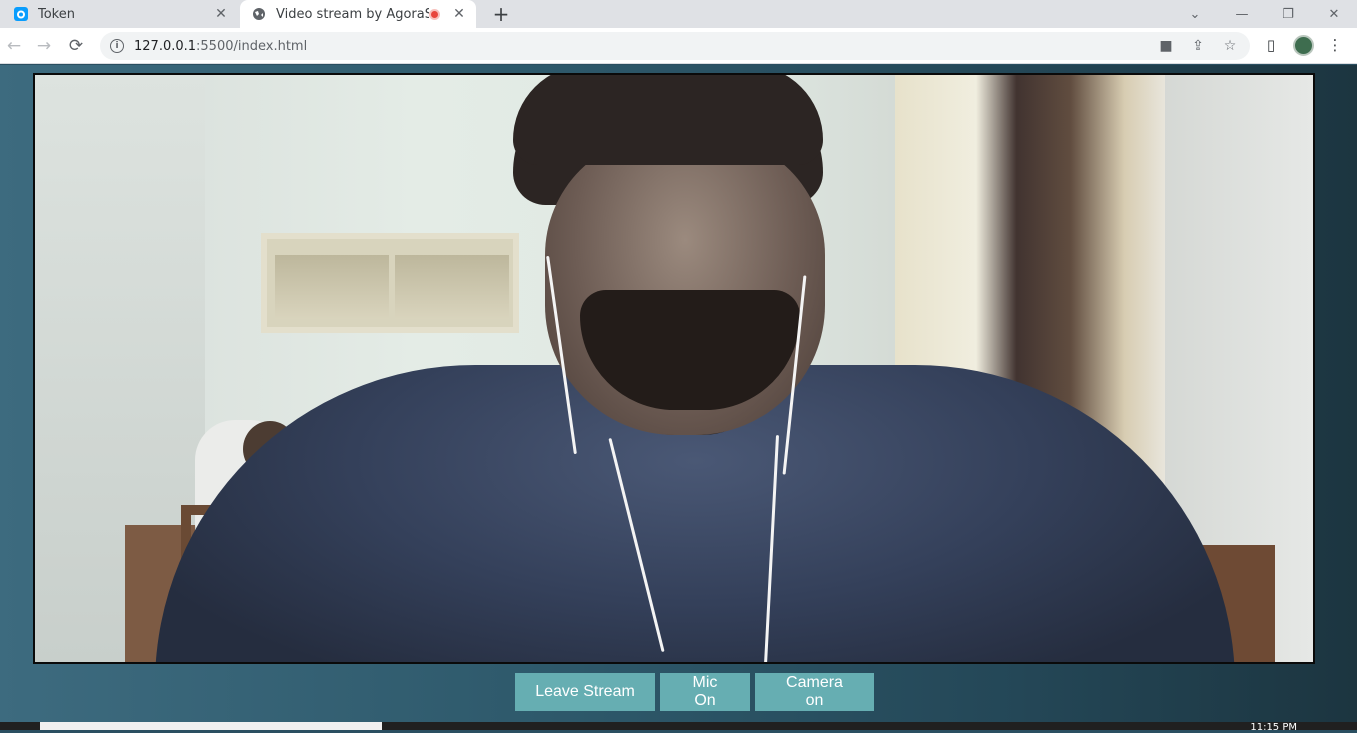  What do you see at coordinates (1334, 14) in the screenshot?
I see `window-close-button: ✕` at bounding box center [1334, 14].